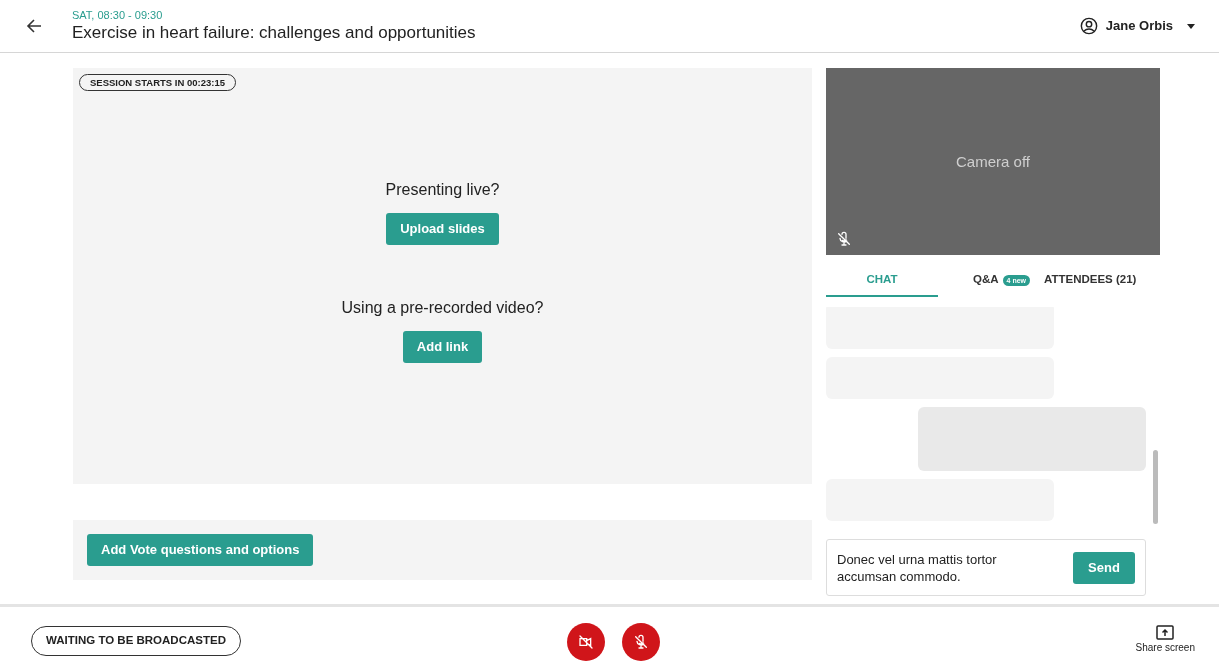 Image resolution: width=1219 pixels, height=662 pixels. I want to click on scrollbar, so click(1155, 487).